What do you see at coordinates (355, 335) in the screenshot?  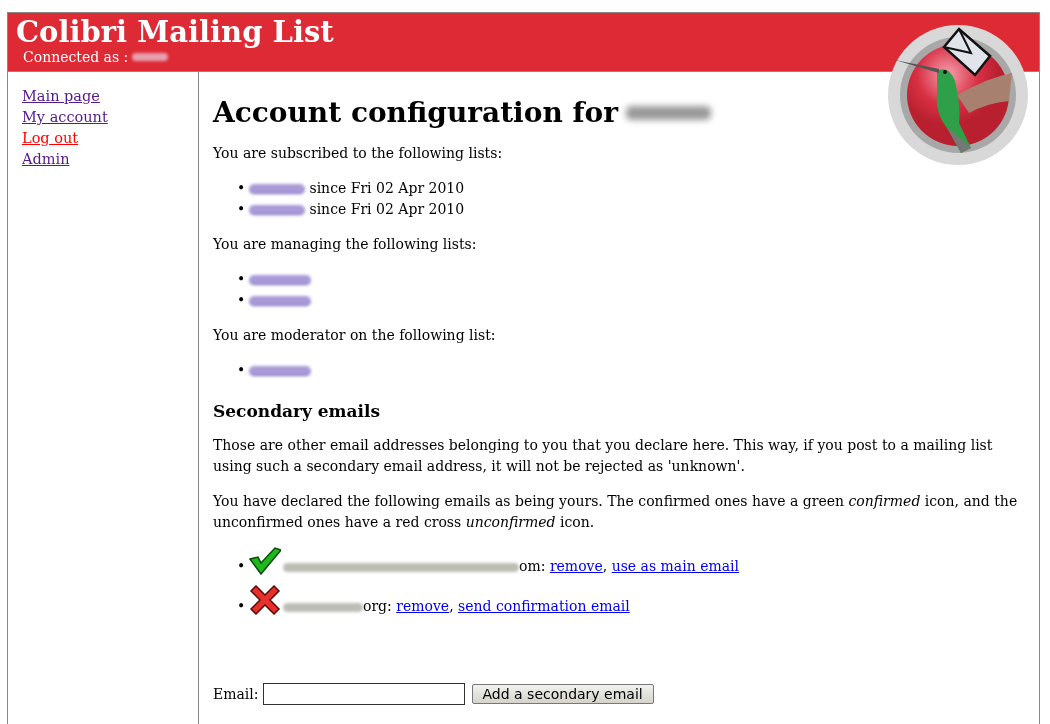 I see `intro-text: You are moderator on the following list:` at bounding box center [355, 335].